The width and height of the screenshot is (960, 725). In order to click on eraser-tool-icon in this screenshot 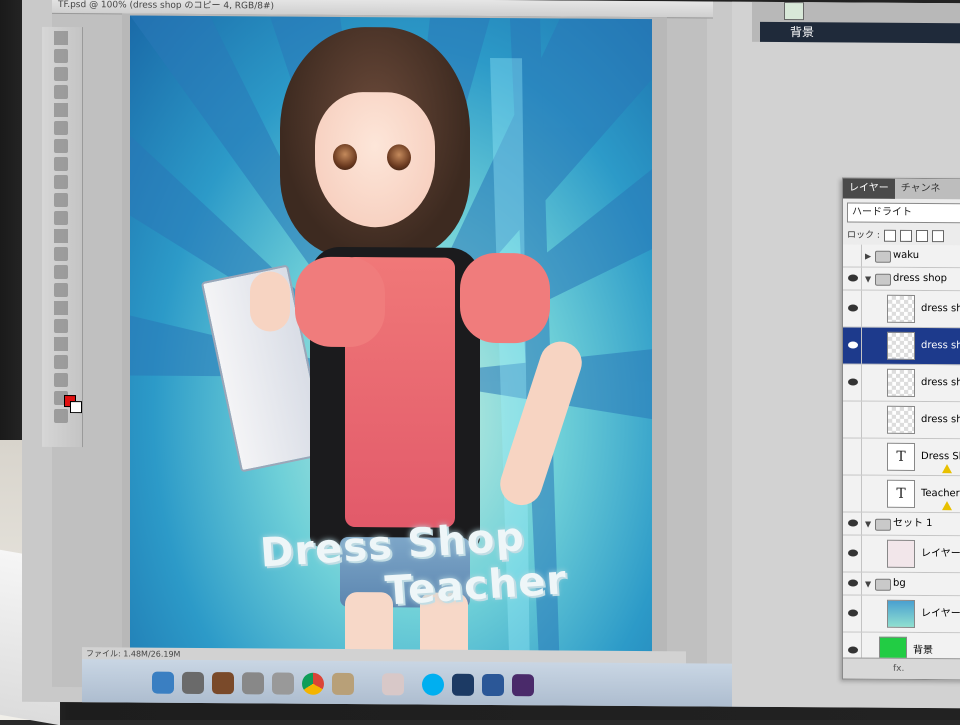, I will do `click(61, 218)`.